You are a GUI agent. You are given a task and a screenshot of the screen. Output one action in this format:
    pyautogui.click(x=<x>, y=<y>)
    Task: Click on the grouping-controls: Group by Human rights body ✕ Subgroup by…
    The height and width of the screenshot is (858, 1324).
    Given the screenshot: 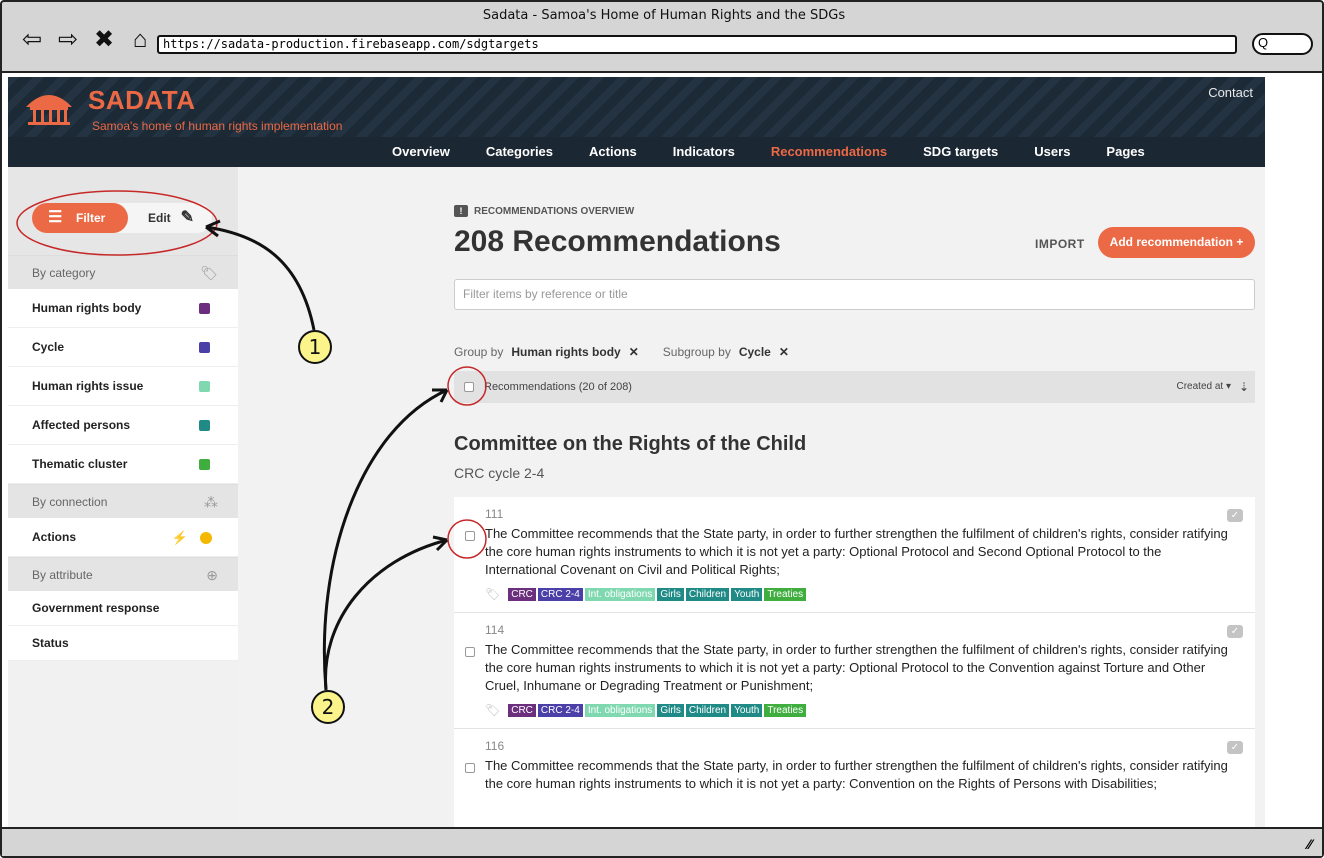 What is the action you would take?
    pyautogui.click(x=629, y=352)
    